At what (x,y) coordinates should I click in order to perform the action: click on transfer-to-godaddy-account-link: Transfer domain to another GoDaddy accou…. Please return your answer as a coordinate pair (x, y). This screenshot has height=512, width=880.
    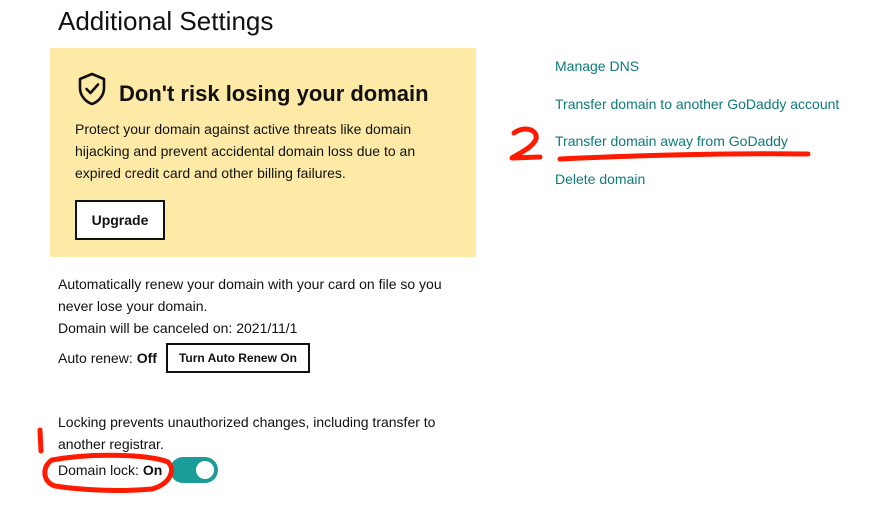
    Looking at the image, I should click on (697, 113).